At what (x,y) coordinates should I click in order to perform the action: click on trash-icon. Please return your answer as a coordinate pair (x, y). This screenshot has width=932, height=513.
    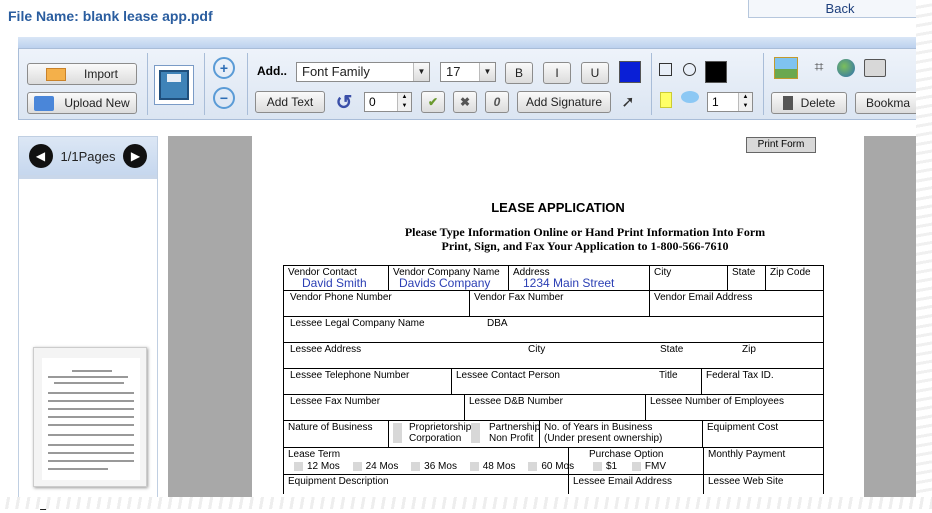
    Looking at the image, I should click on (787, 103).